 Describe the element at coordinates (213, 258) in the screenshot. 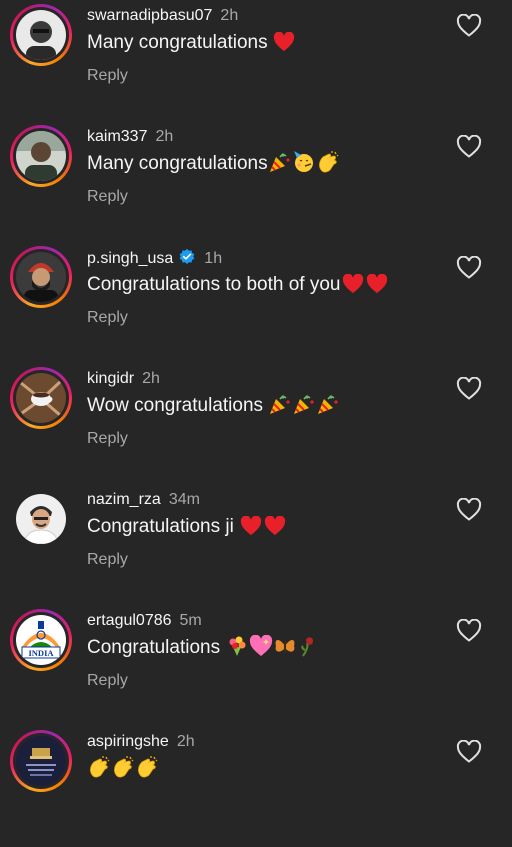

I see `timestamp: 1h` at that location.